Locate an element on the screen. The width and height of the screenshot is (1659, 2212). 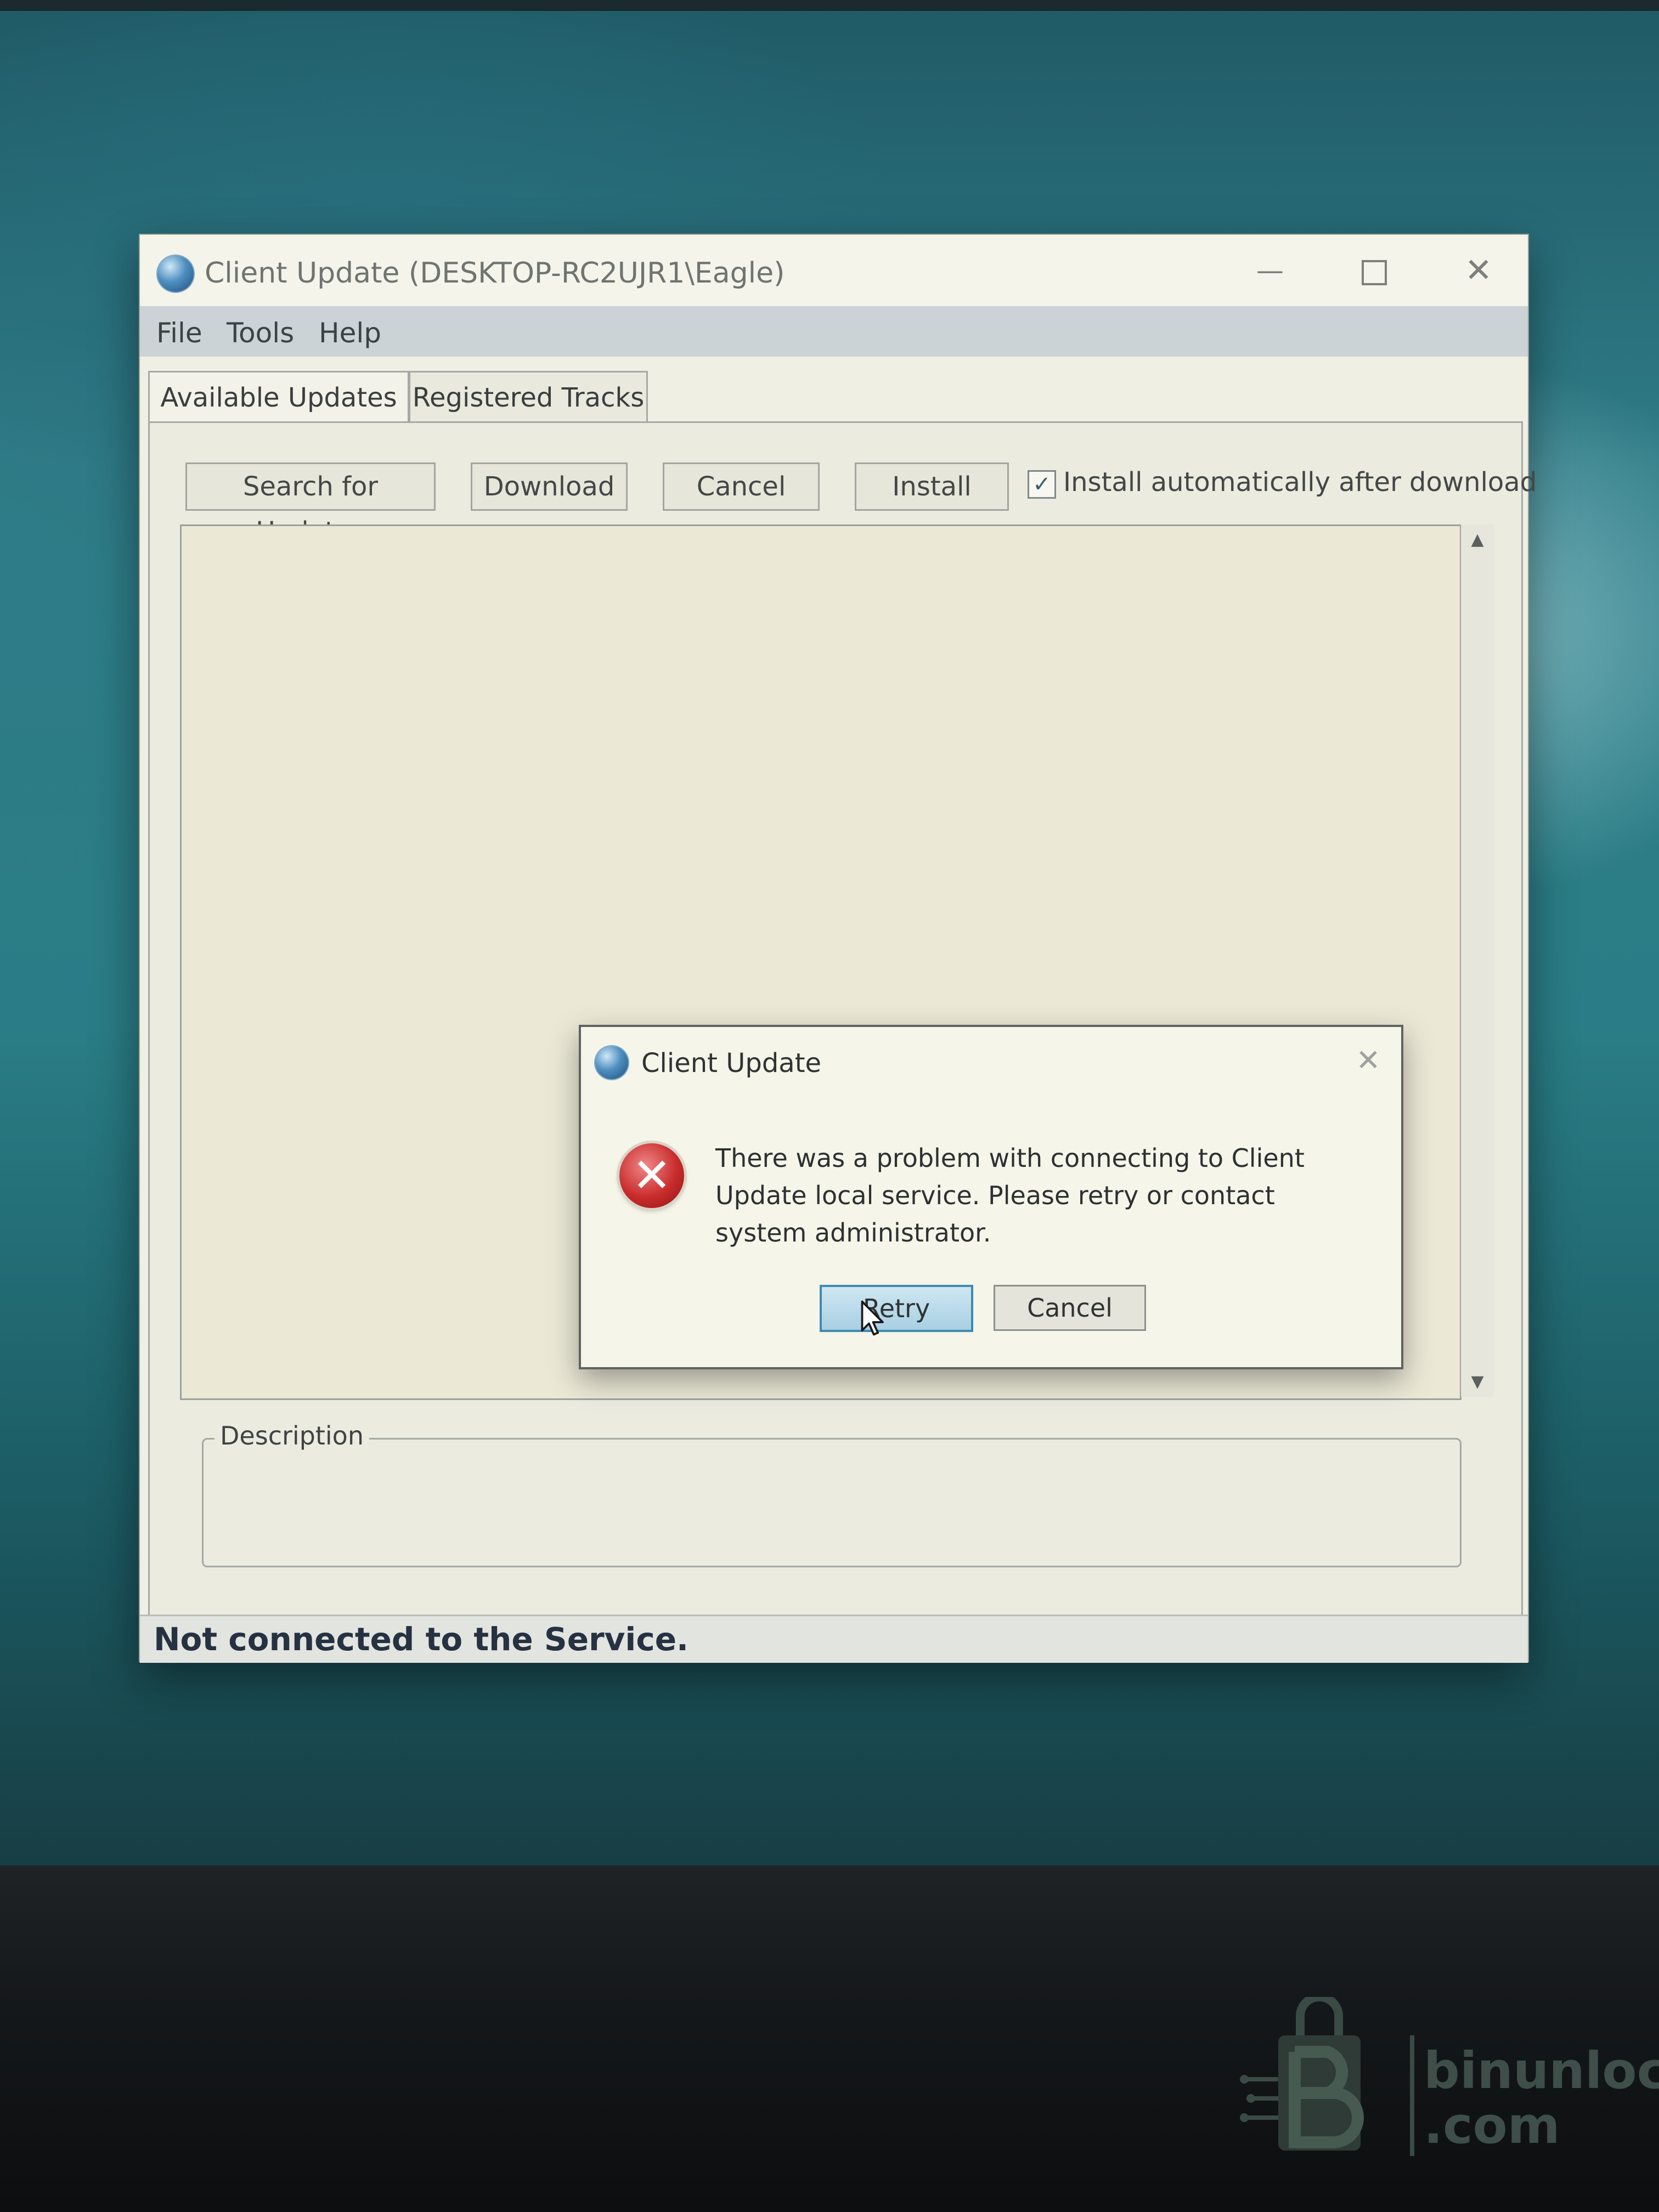
window-title: Client Update (DESKTOP-RC2UJR1\Eagle) is located at coordinates (495, 273).